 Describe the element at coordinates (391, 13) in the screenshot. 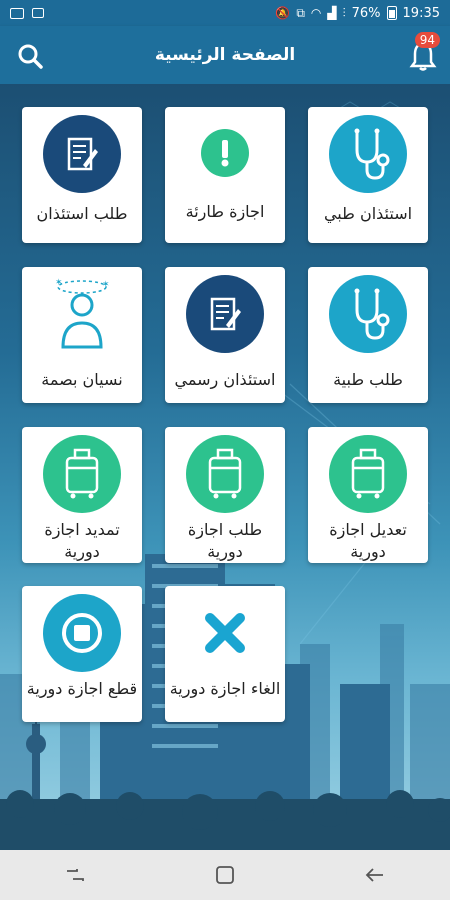

I see `battery-icon` at that location.